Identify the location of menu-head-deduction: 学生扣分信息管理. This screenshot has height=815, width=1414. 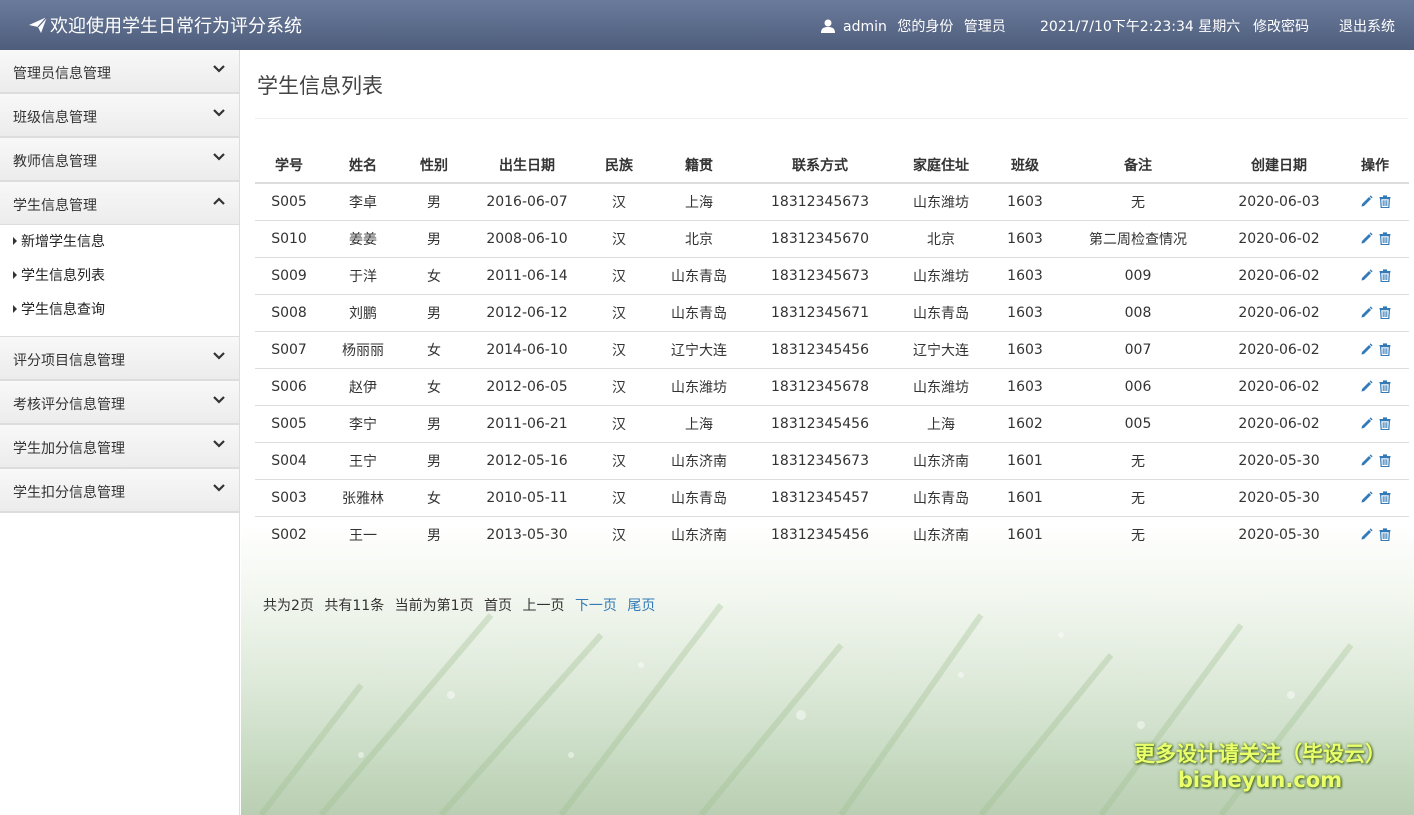
(119, 490).